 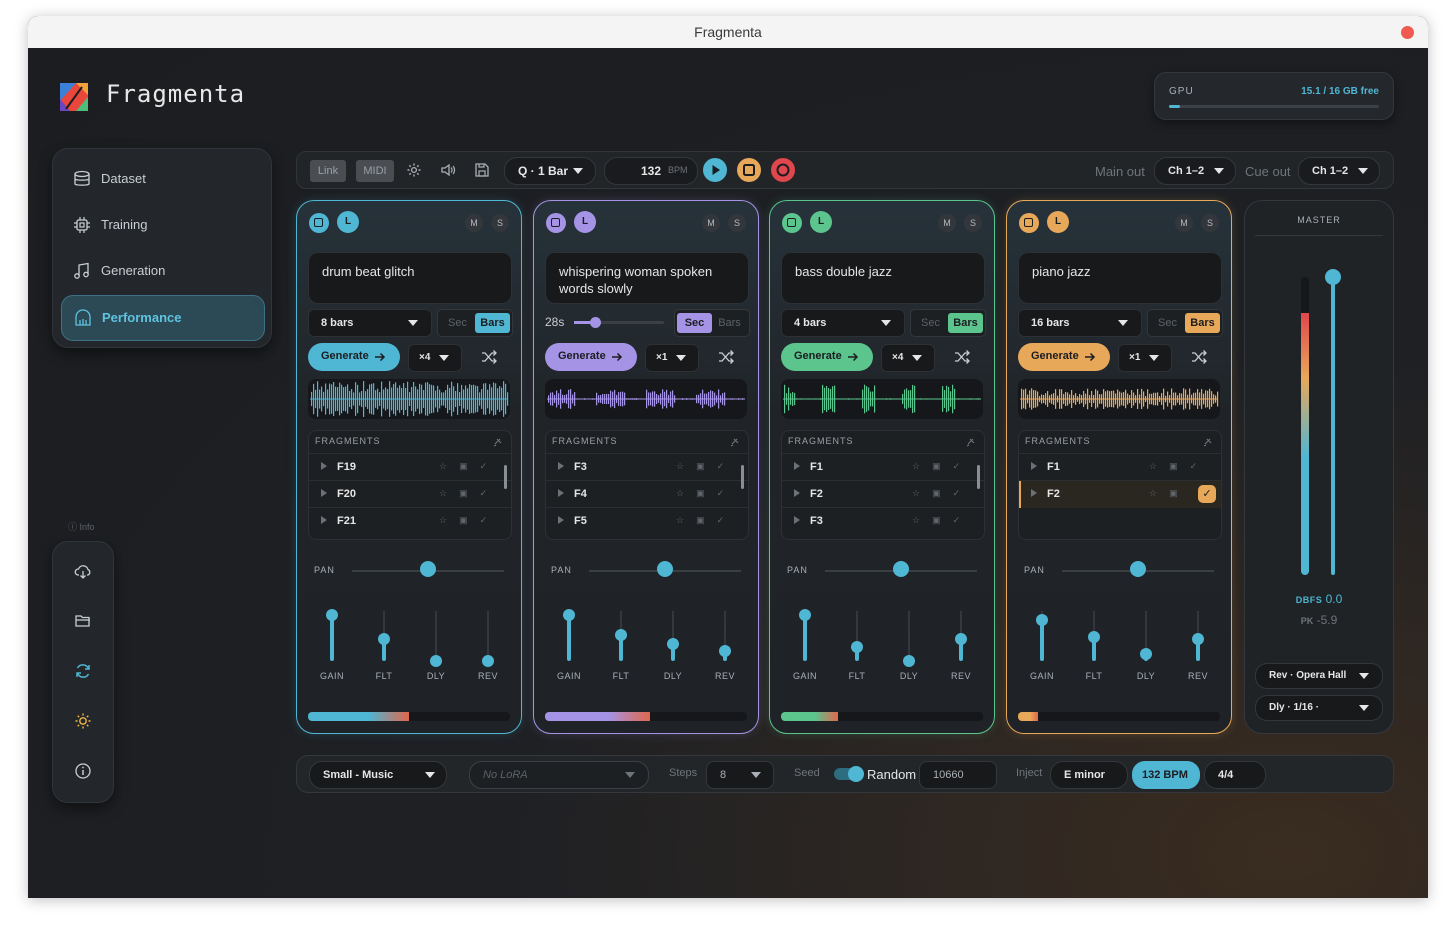 What do you see at coordinates (328, 171) in the screenshot?
I see `link-toggle: Link` at bounding box center [328, 171].